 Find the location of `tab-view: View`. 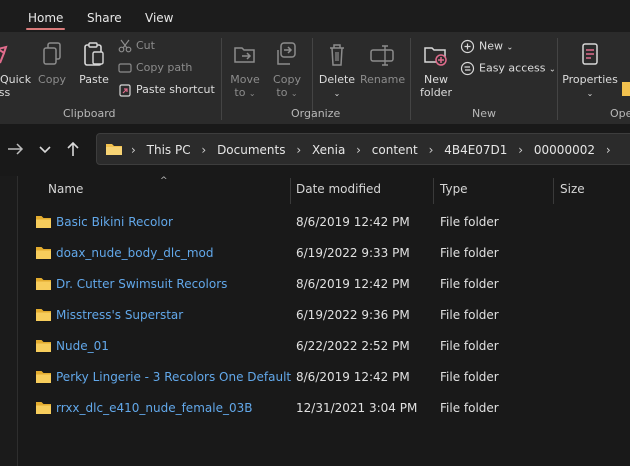

tab-view: View is located at coordinates (159, 18).